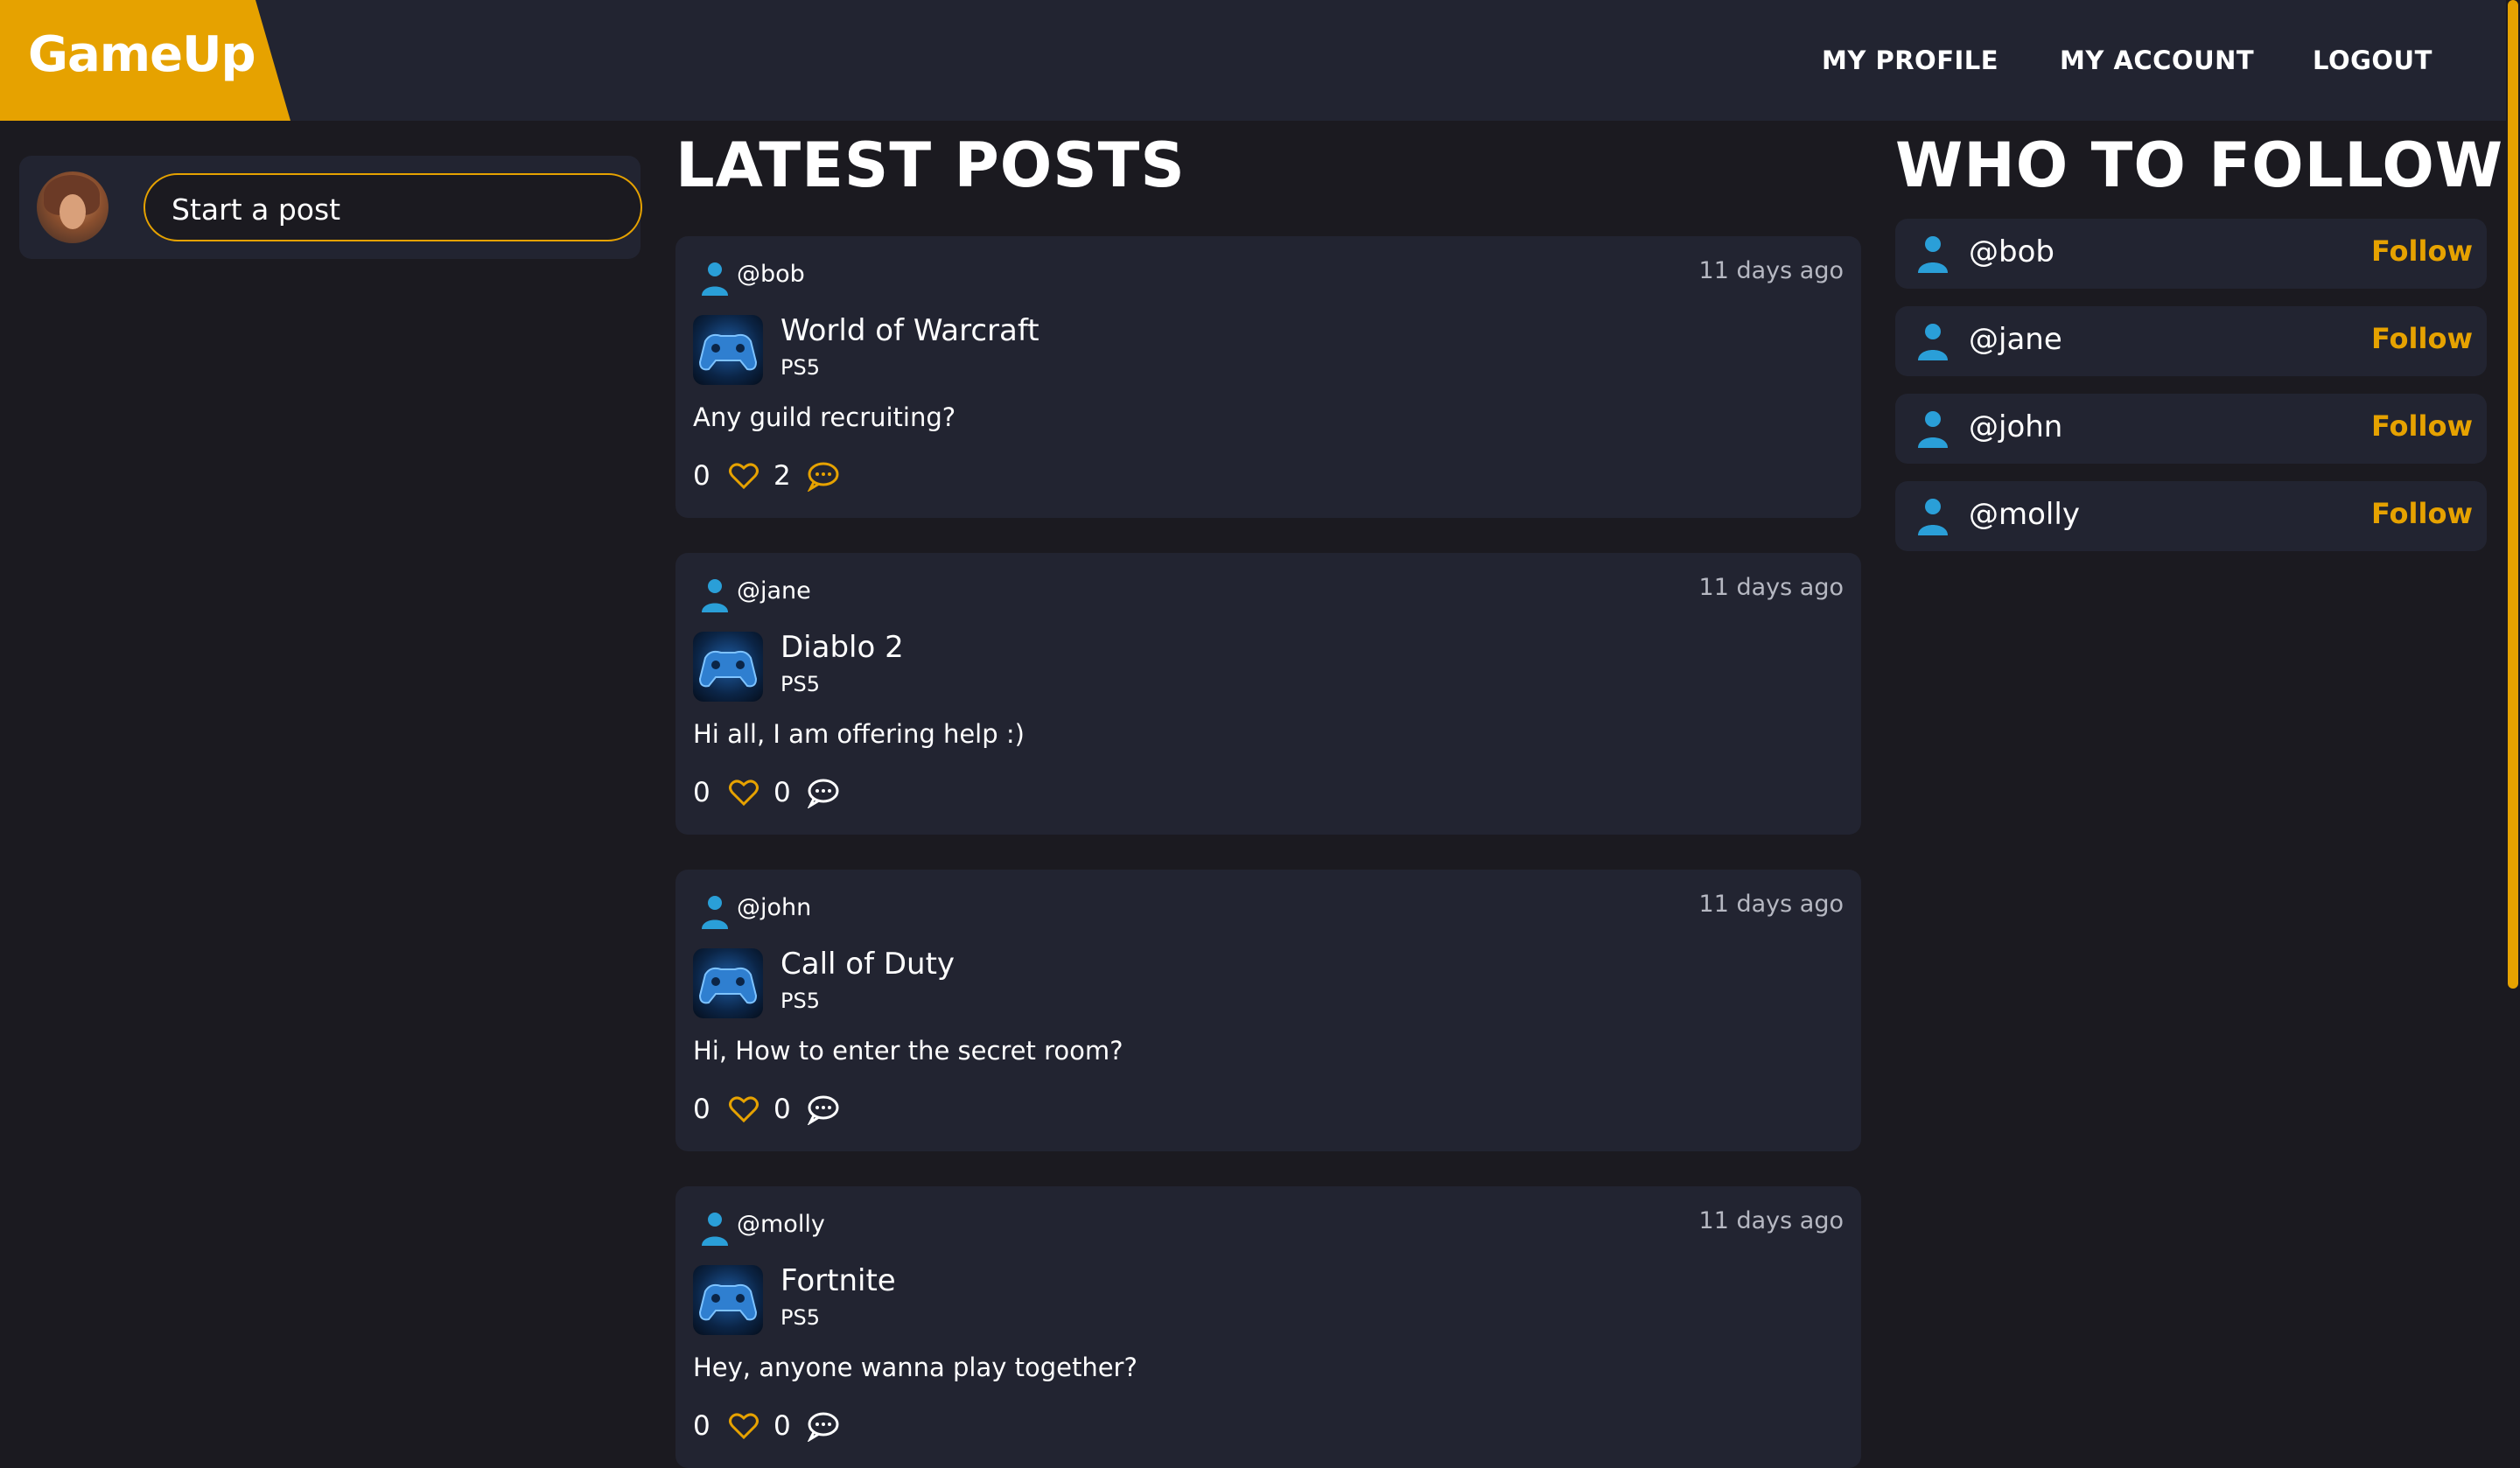 The height and width of the screenshot is (1468, 2520). What do you see at coordinates (824, 417) in the screenshot?
I see `post-text: Any guild recruiting?` at bounding box center [824, 417].